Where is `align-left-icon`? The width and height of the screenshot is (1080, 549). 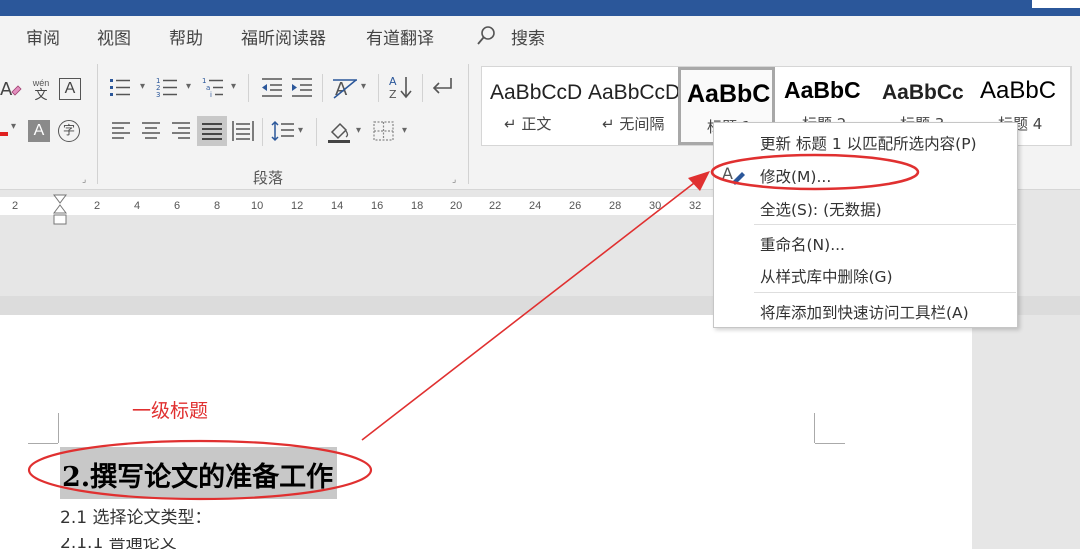
align-left-icon is located at coordinates (122, 131).